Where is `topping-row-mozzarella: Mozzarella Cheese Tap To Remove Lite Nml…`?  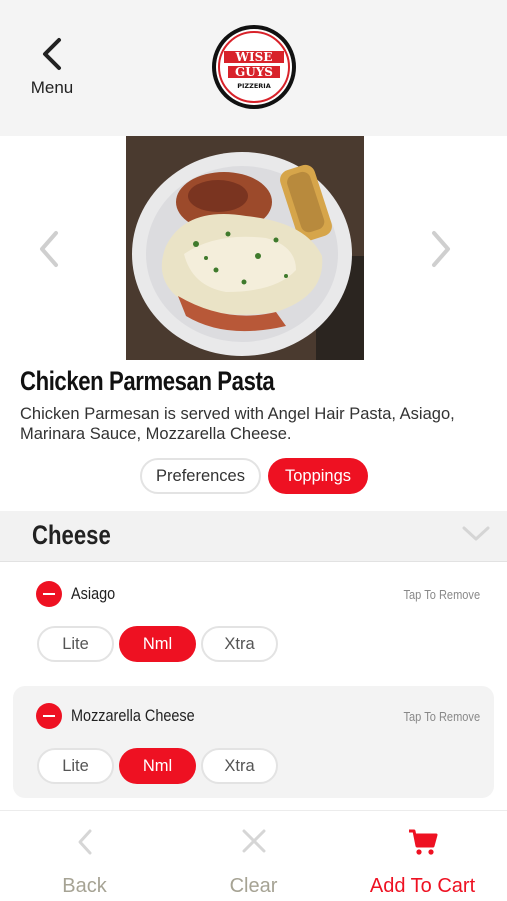
topping-row-mozzarella: Mozzarella Cheese Tap To Remove Lite Nml… is located at coordinates (253, 742).